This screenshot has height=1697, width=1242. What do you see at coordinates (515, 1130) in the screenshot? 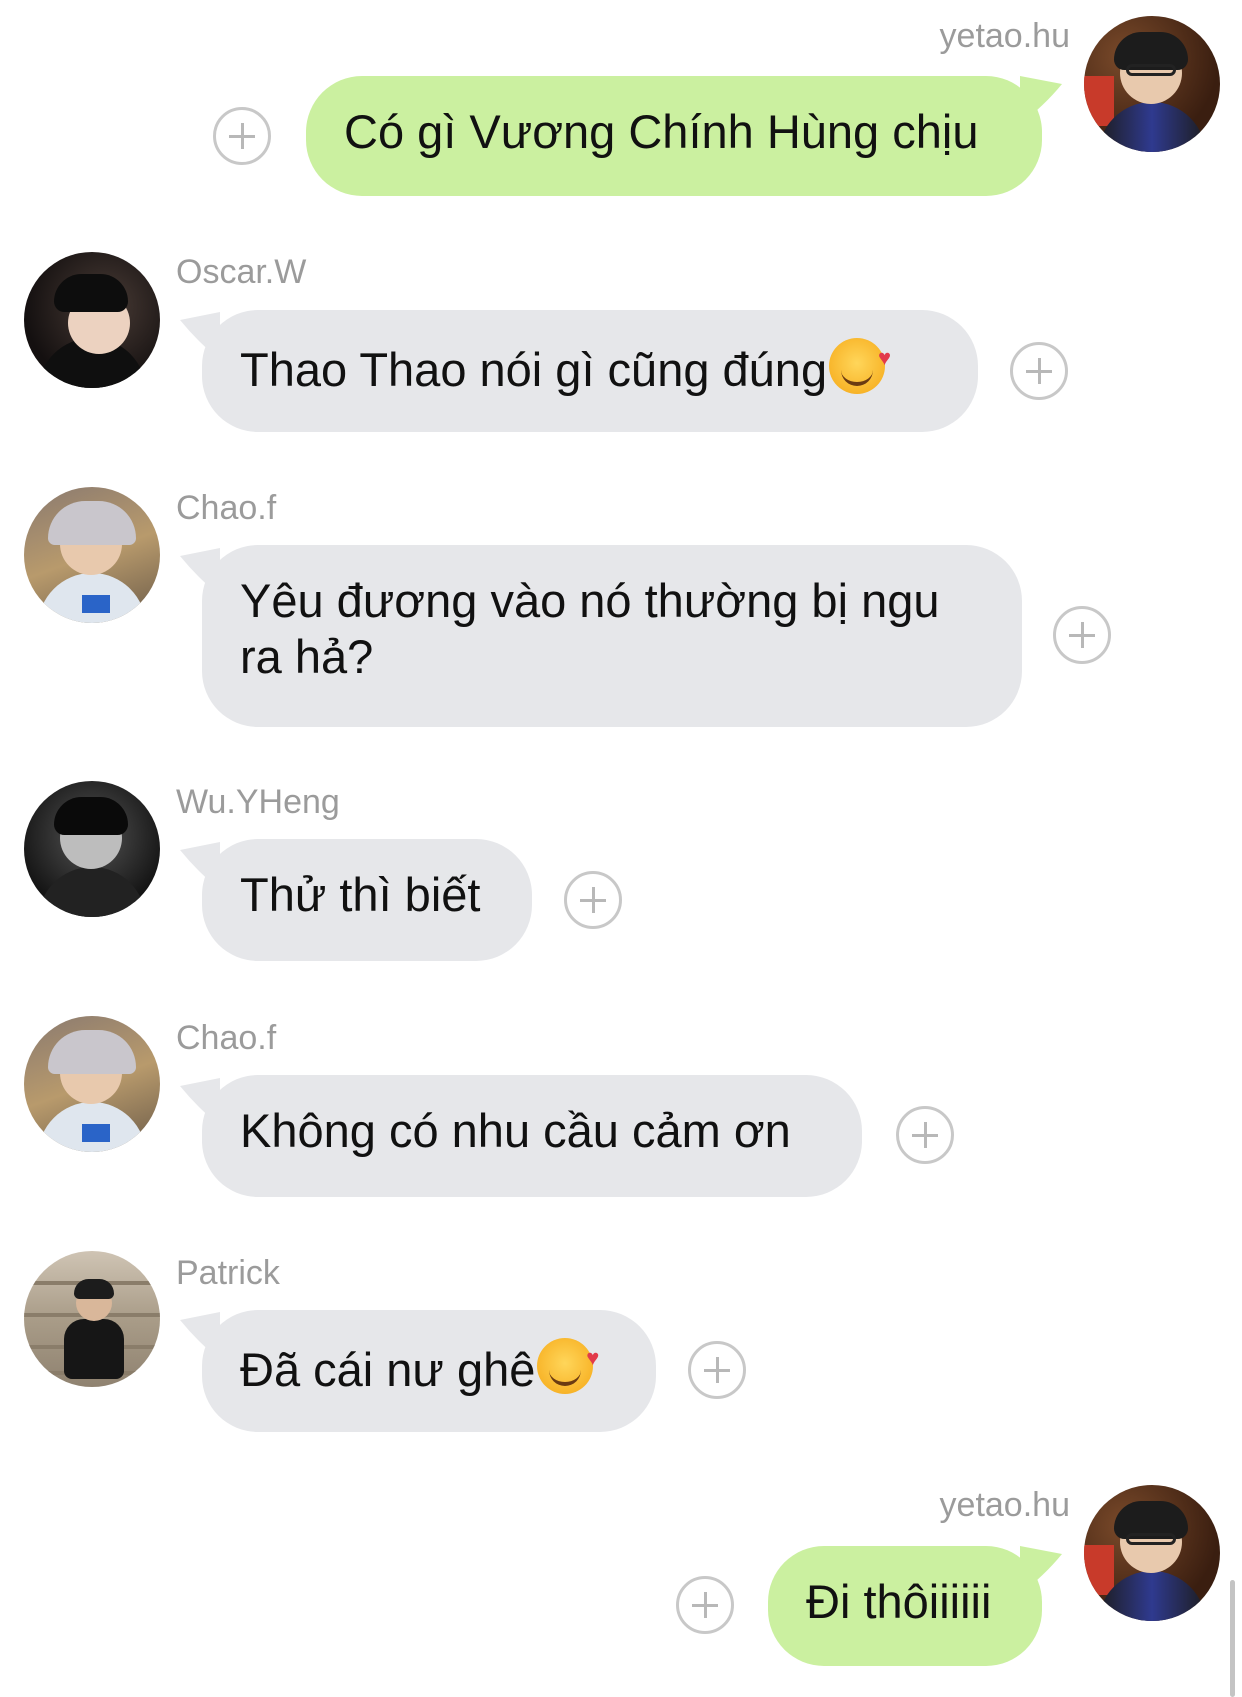
I see `message-text: Không có nhu cầu cảm ơn` at bounding box center [515, 1130].